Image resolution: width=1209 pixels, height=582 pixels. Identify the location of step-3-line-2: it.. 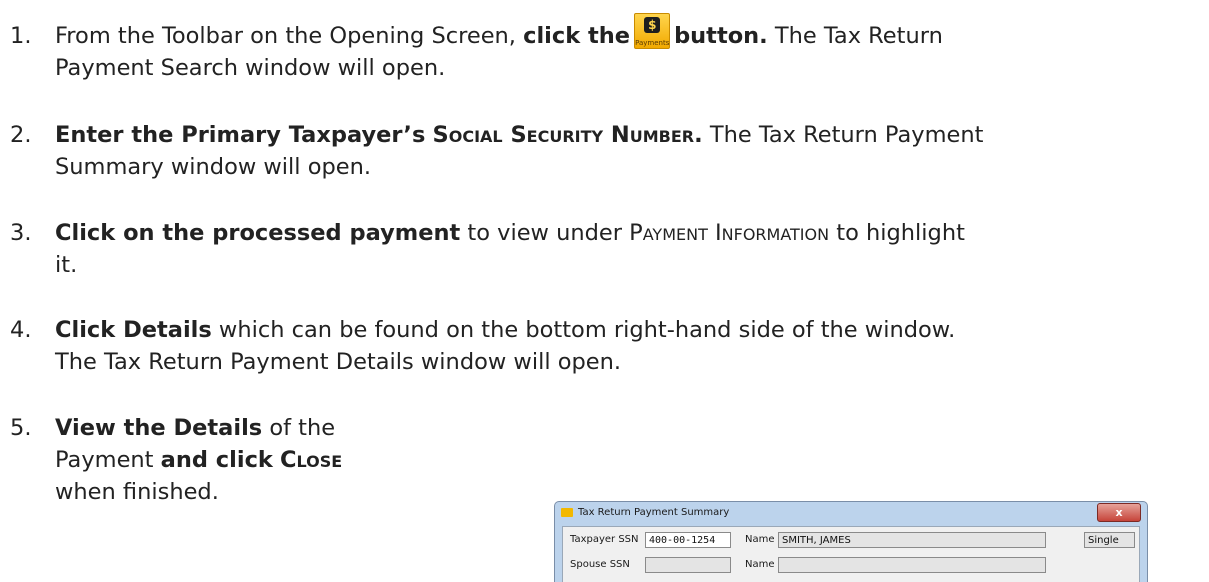
(66, 265).